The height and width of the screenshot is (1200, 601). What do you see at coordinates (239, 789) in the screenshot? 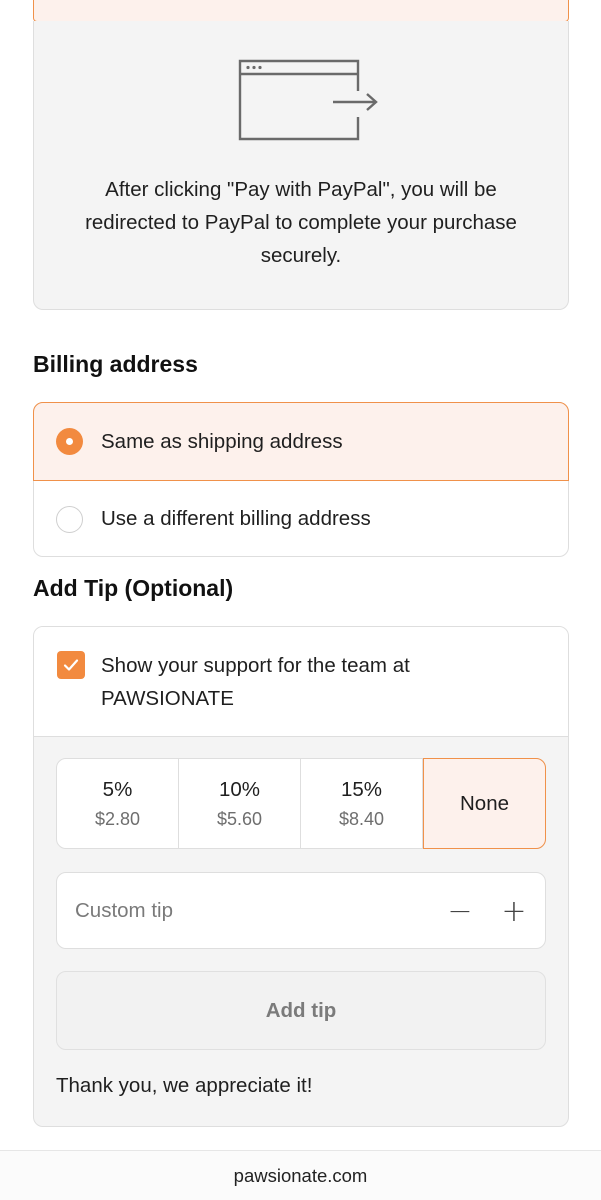
I see `tip-option-percent: 10%` at bounding box center [239, 789].